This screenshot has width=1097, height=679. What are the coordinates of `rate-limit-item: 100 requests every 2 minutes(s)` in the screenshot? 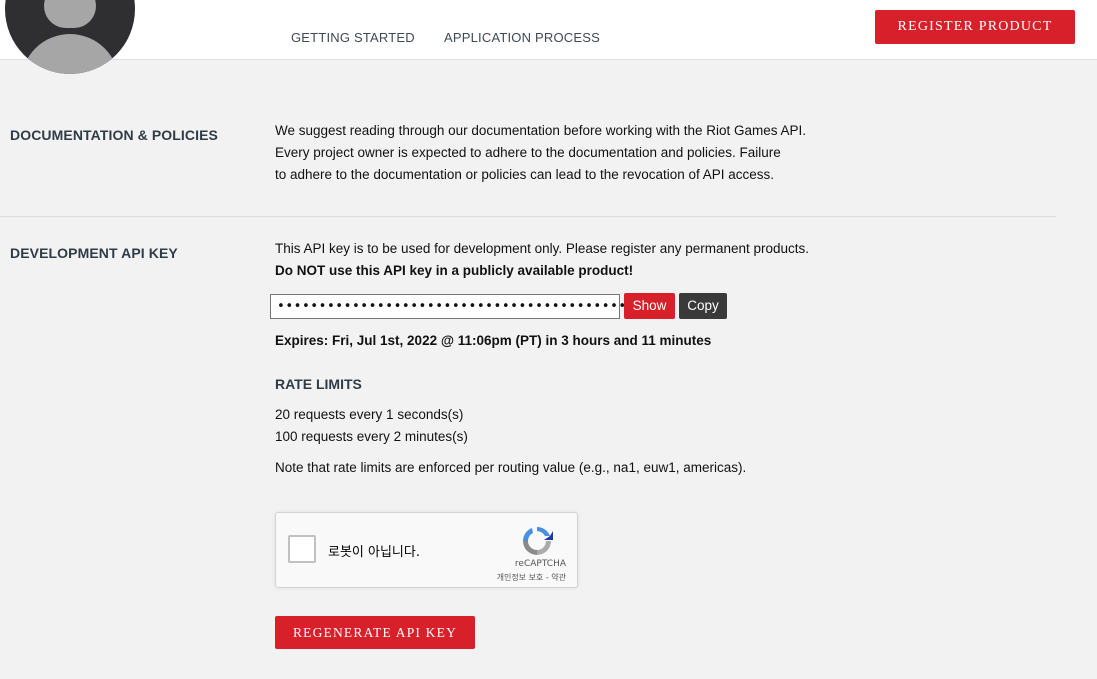 It's located at (371, 436).